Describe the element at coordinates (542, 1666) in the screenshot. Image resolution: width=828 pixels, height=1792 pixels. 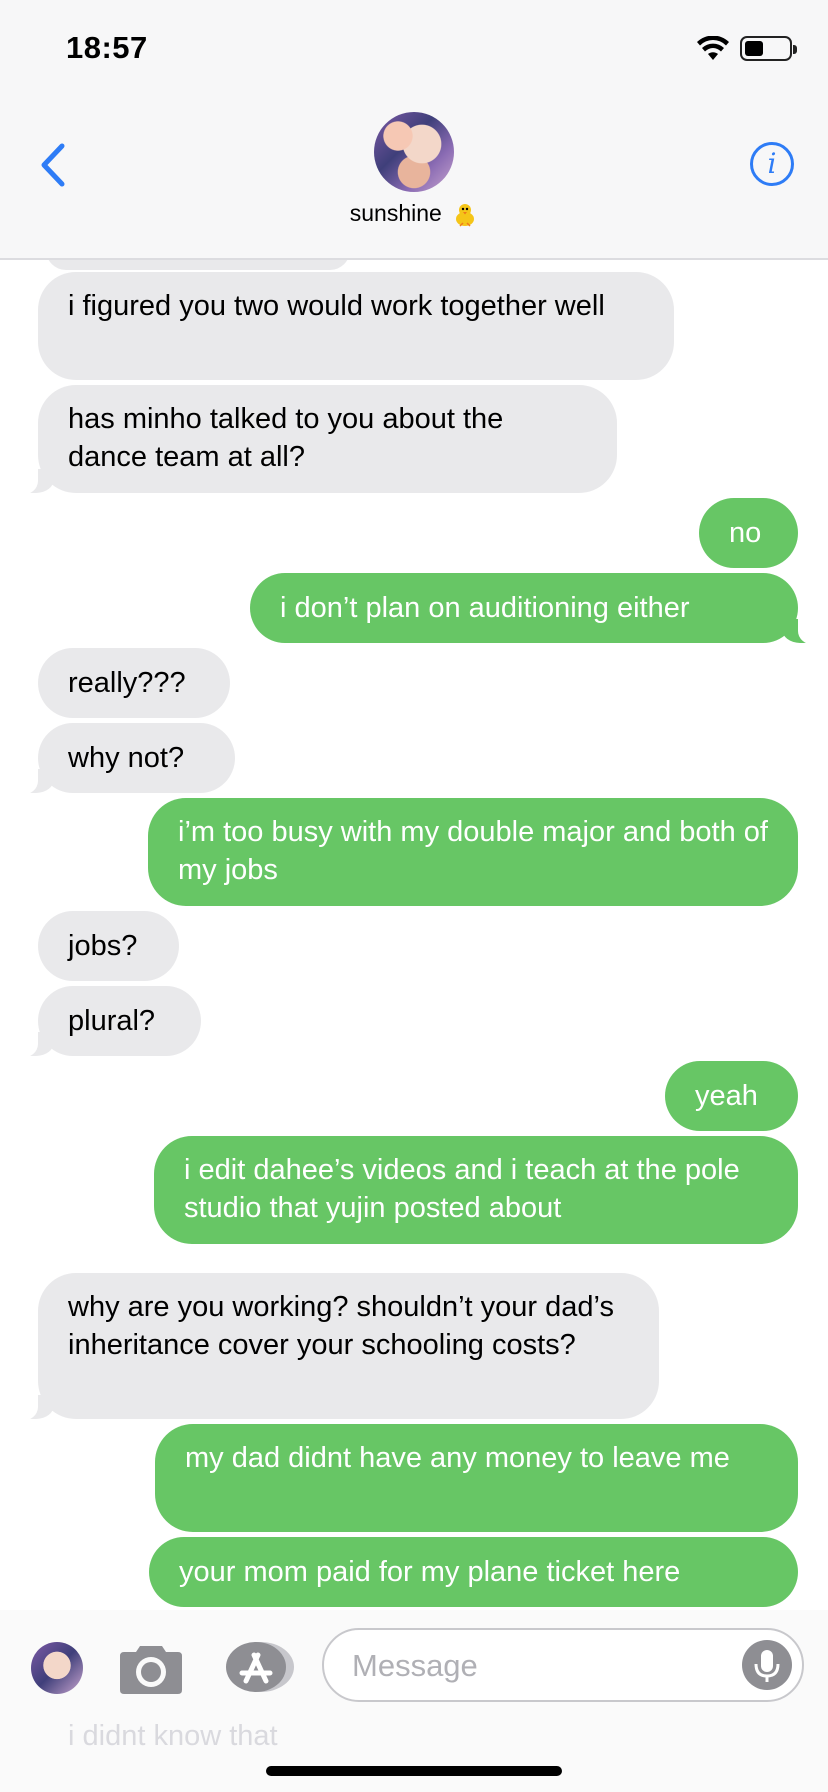
I see `message-input` at that location.